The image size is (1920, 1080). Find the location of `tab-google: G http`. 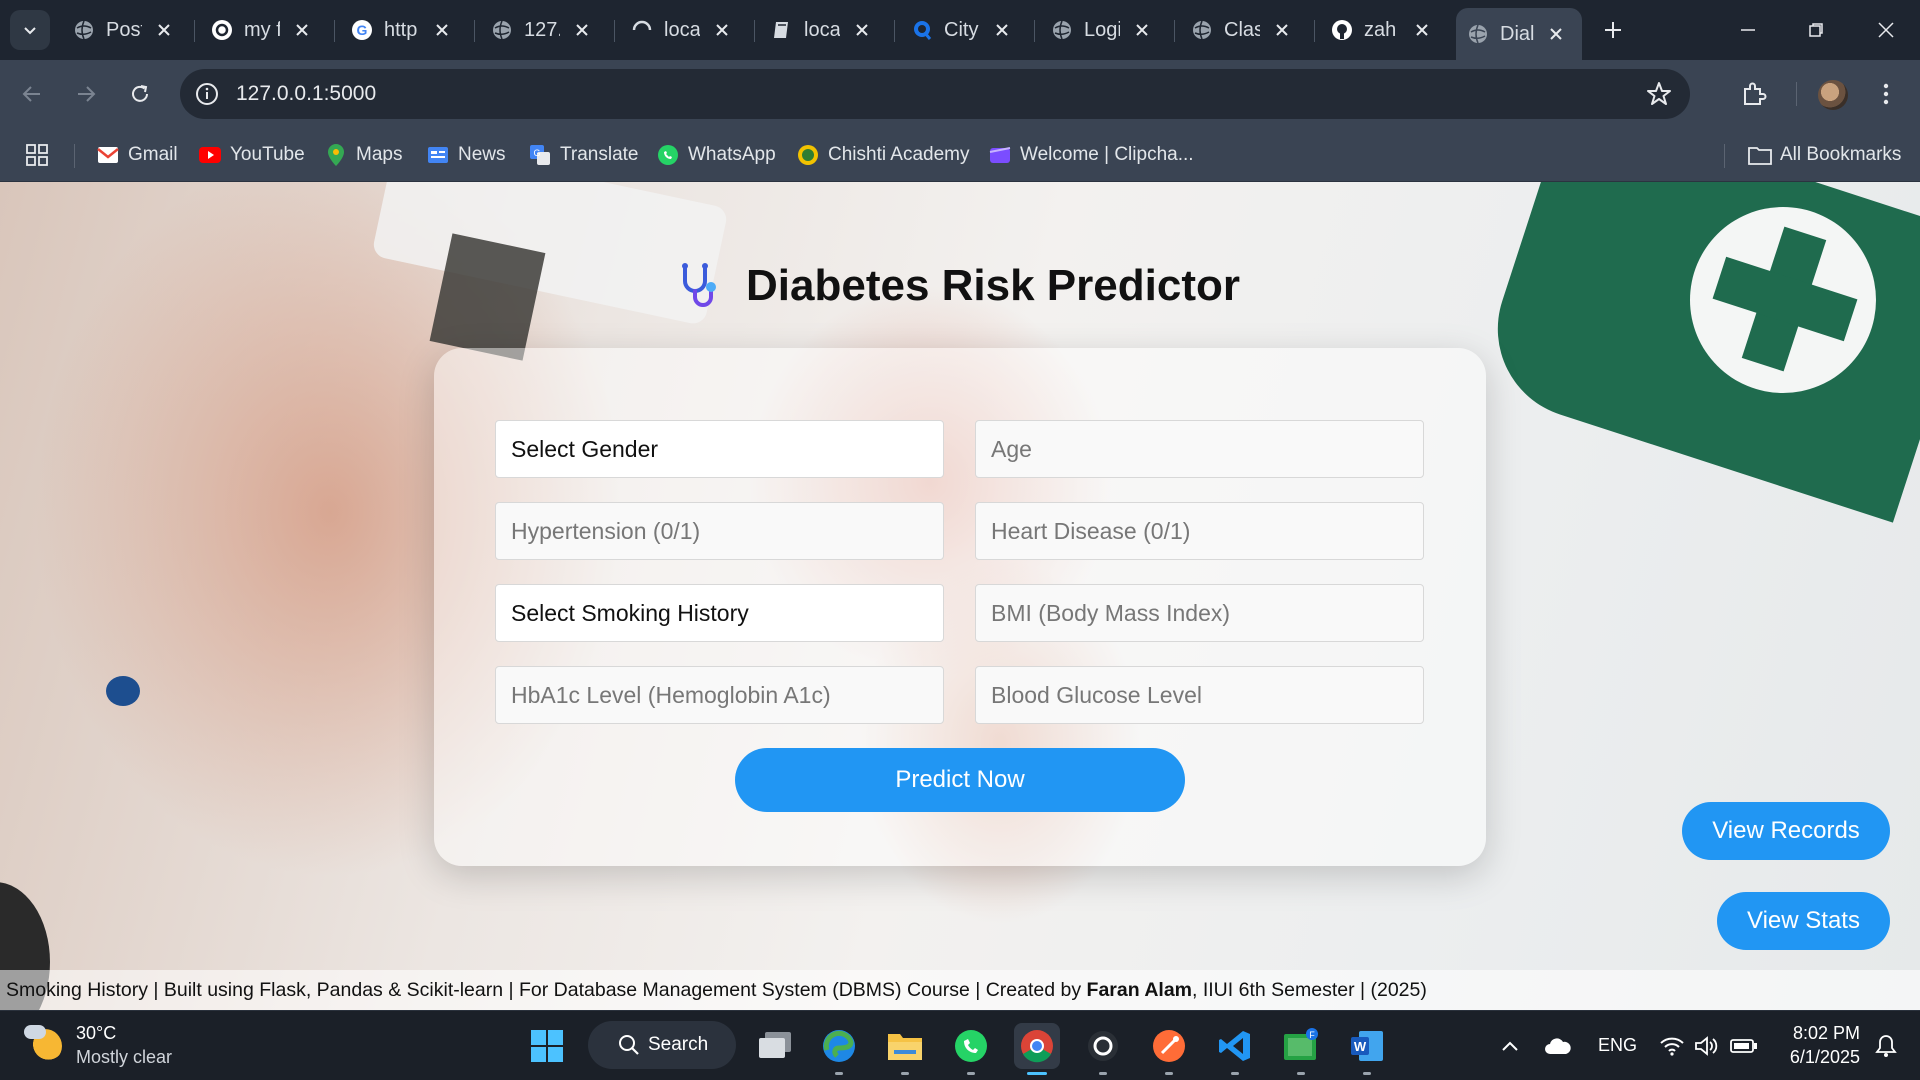

tab-google: G http is located at coordinates (404, 30).